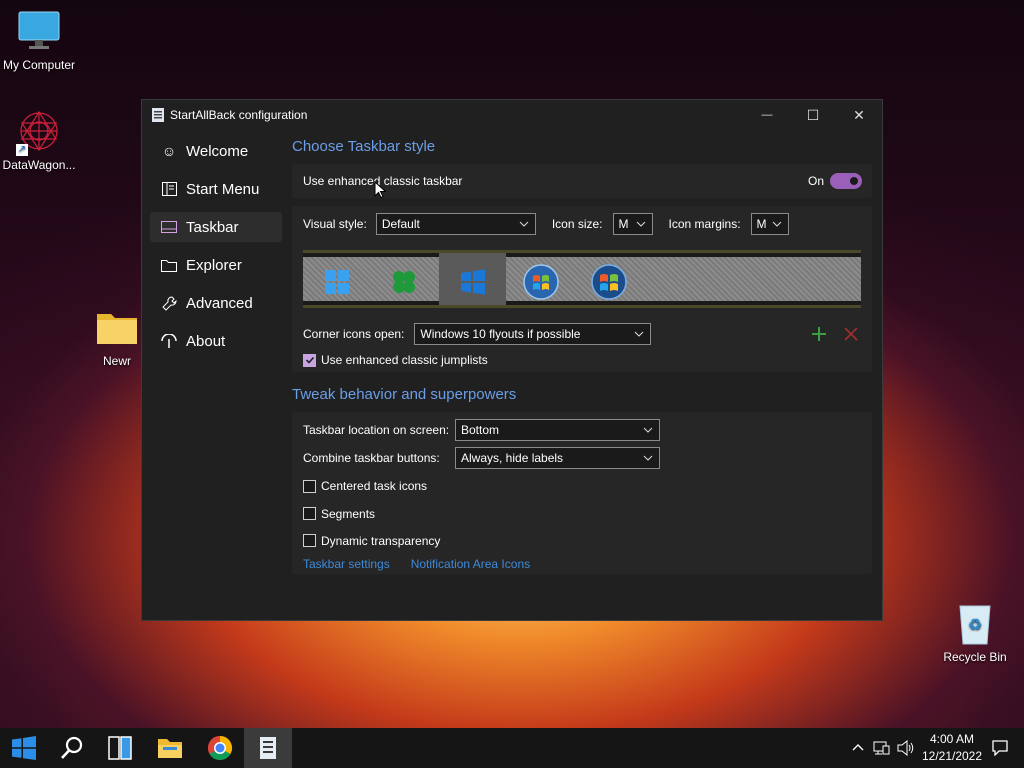  Describe the element at coordinates (609, 282) in the screenshot. I see `windows-vista-orb-icon` at that location.